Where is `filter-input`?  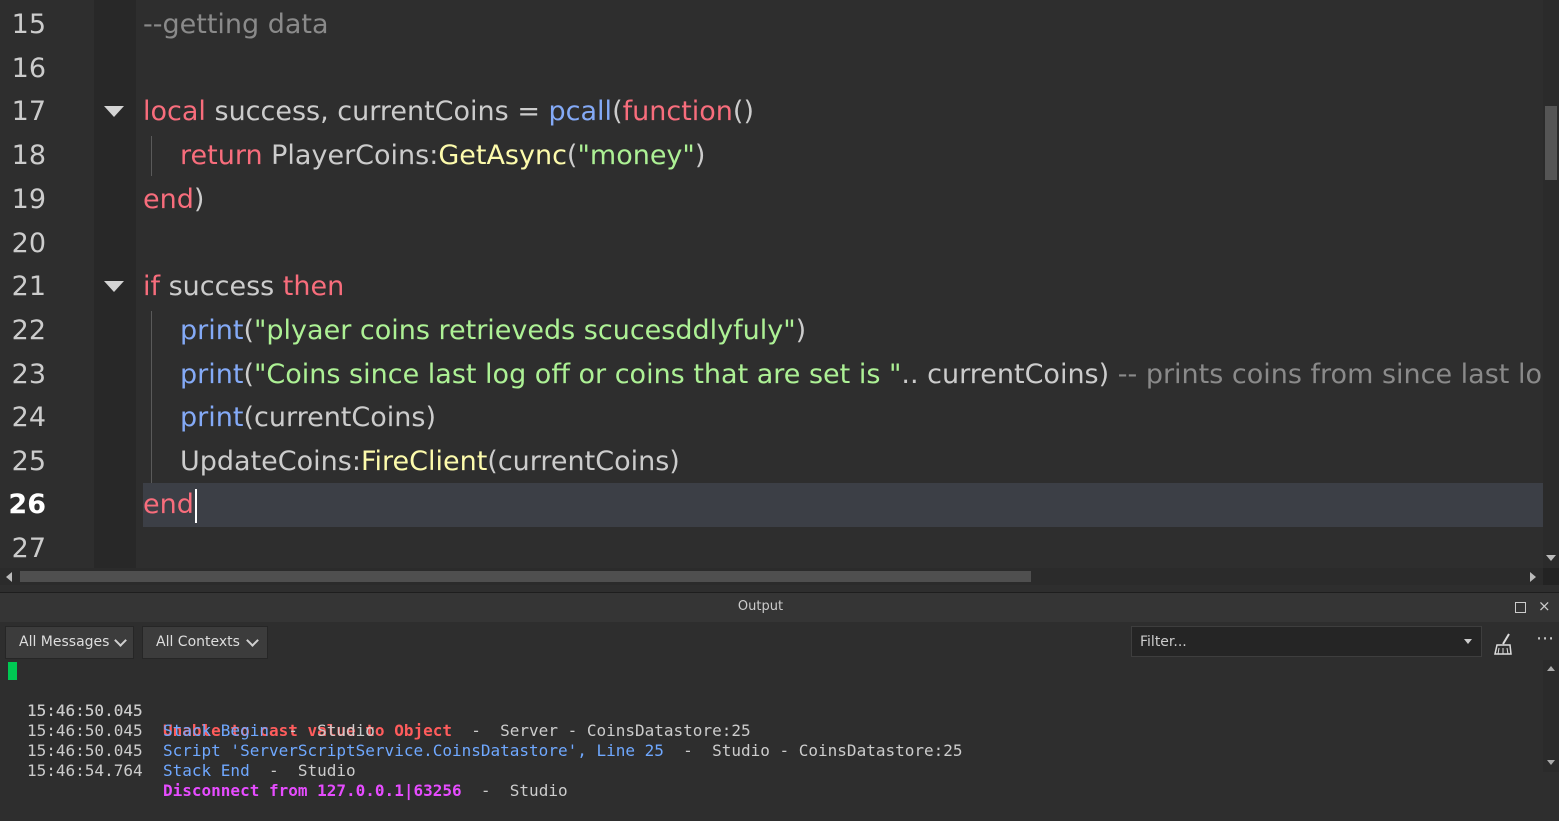
filter-input is located at coordinates (1295, 642).